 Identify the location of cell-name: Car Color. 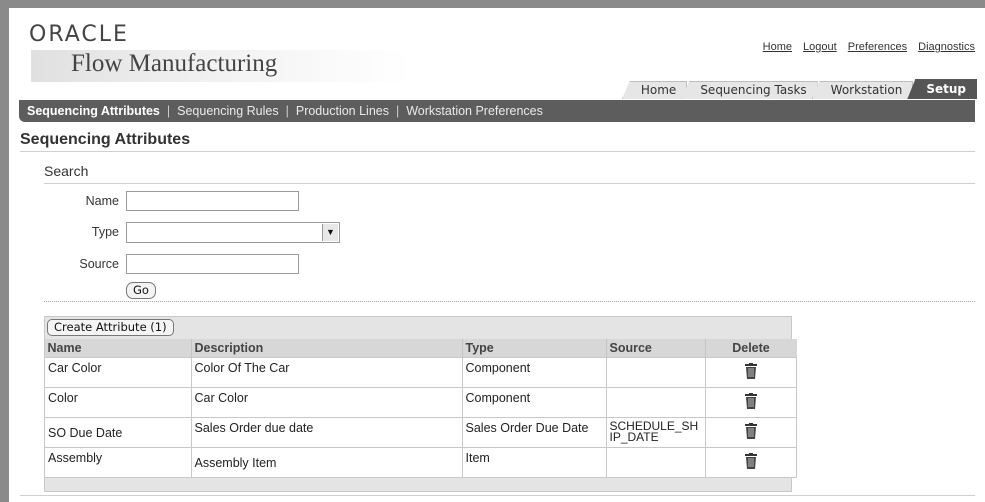
(118, 372).